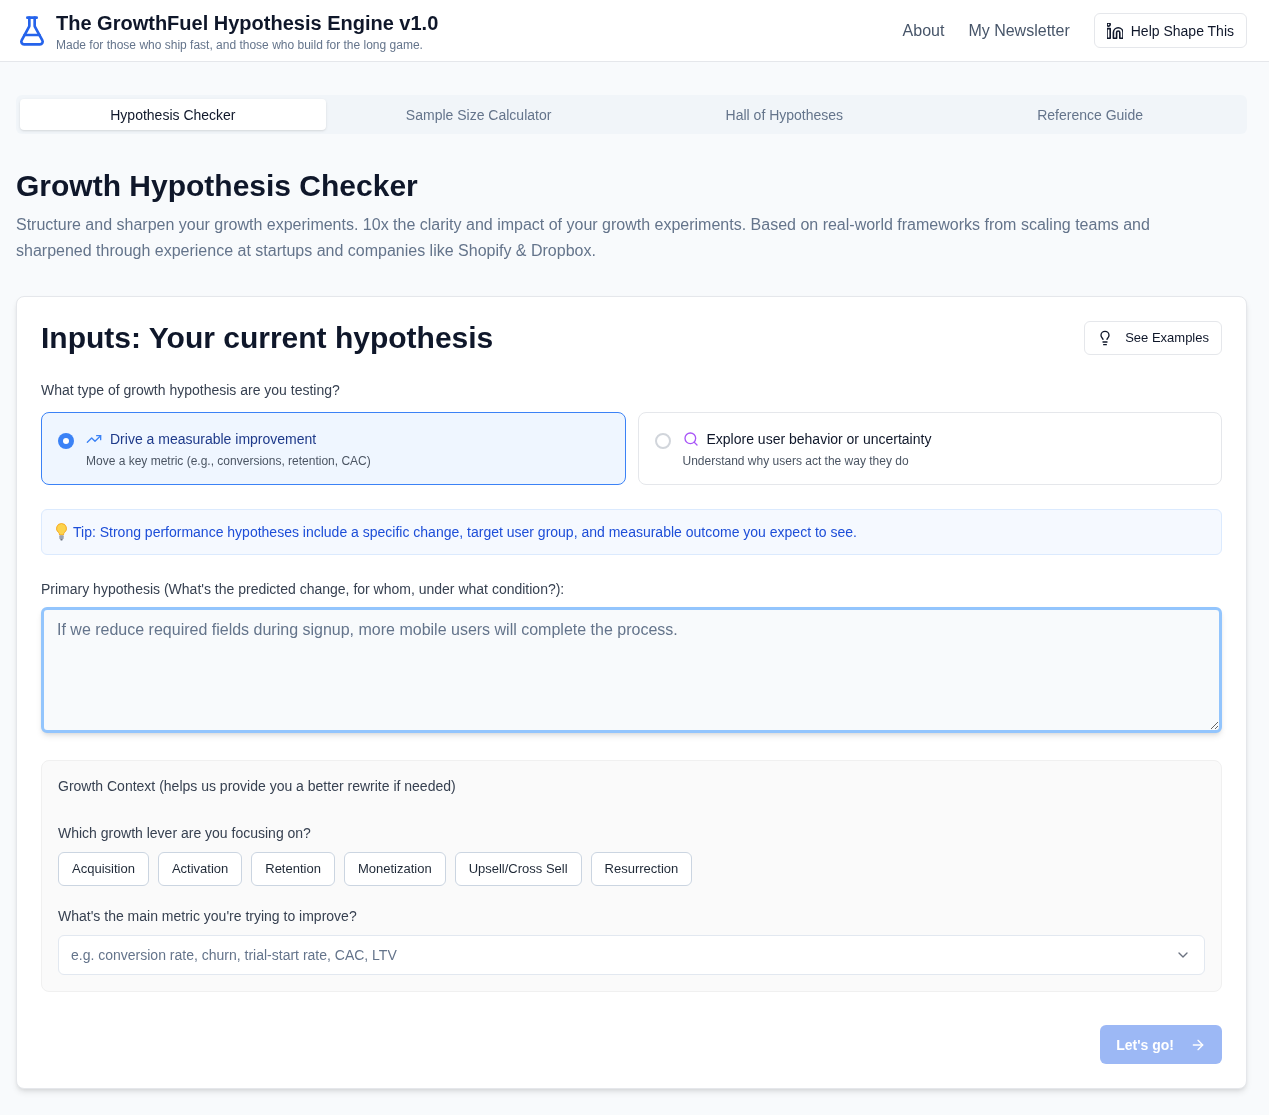  What do you see at coordinates (796, 461) in the screenshot?
I see `option-description: Understand why users act the way they do` at bounding box center [796, 461].